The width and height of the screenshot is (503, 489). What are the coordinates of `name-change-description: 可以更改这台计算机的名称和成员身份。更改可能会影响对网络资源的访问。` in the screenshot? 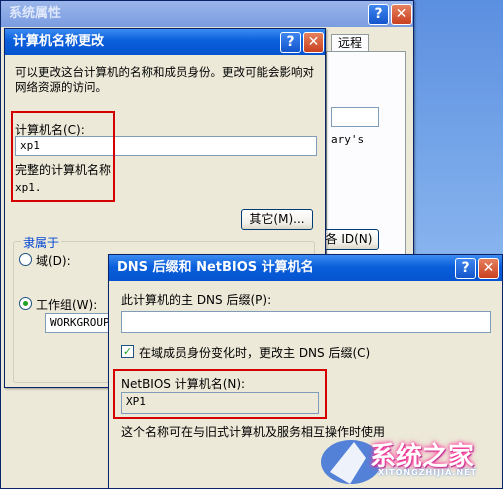 It's located at (164, 79).